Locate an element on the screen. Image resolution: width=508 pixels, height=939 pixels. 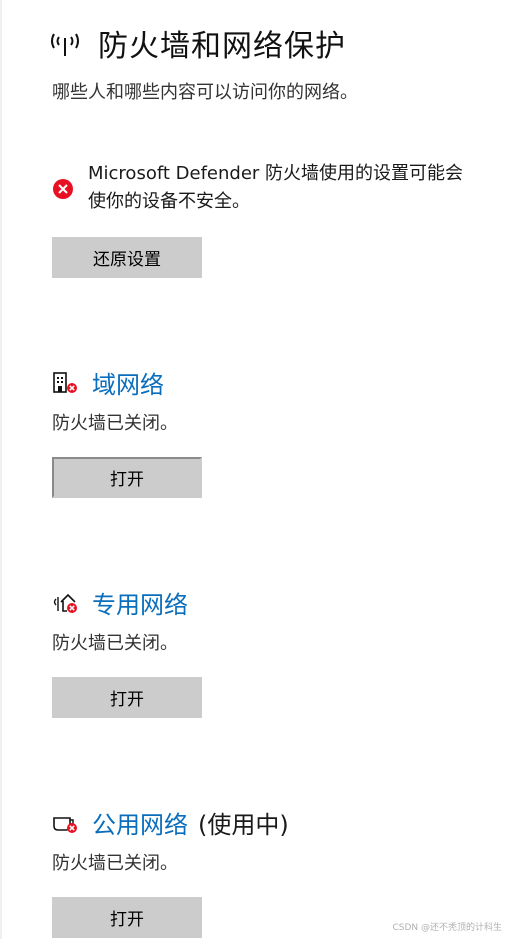
private-network-link: 专用网络 is located at coordinates (140, 602).